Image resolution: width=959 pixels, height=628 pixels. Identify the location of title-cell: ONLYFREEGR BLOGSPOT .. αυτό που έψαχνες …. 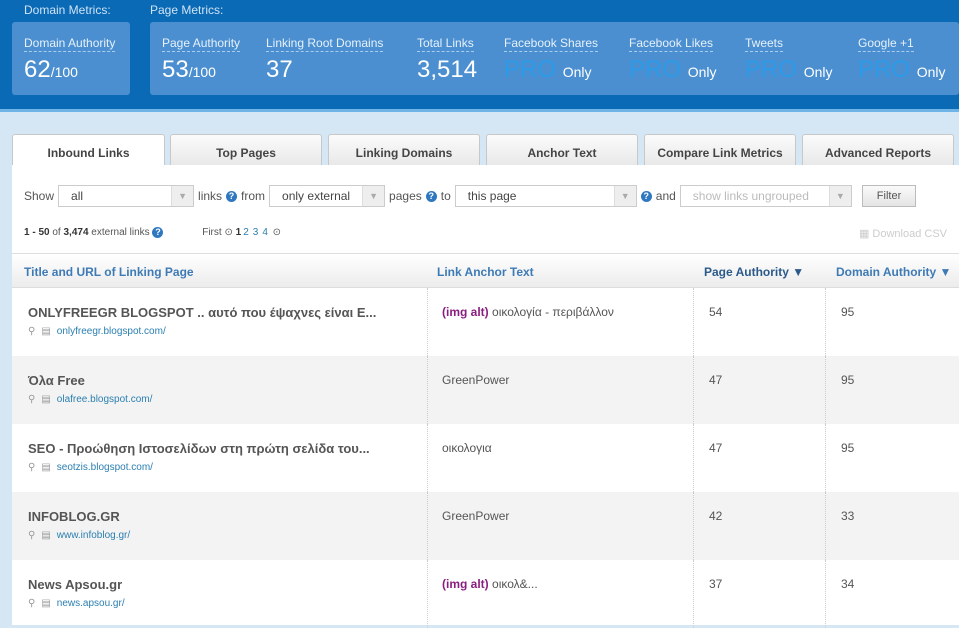
(219, 322).